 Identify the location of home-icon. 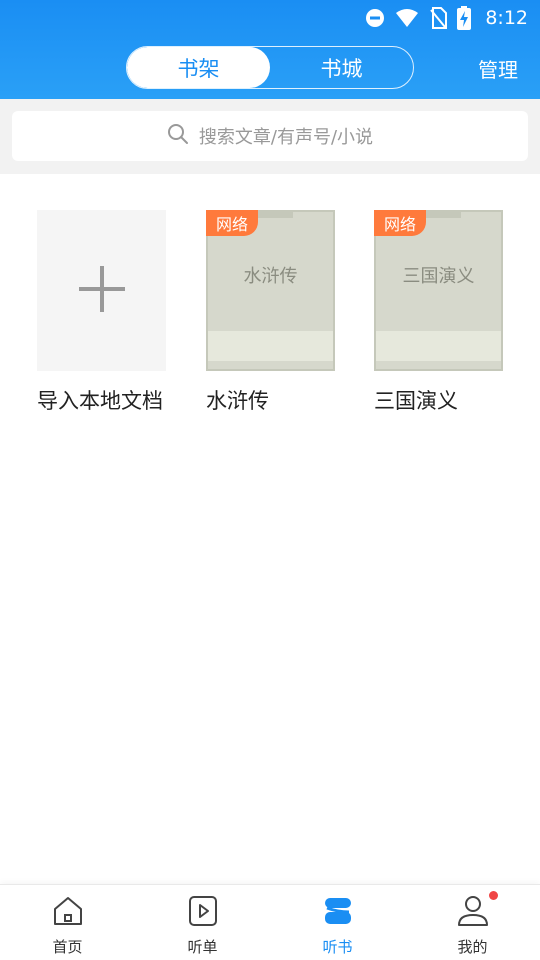
(68, 913).